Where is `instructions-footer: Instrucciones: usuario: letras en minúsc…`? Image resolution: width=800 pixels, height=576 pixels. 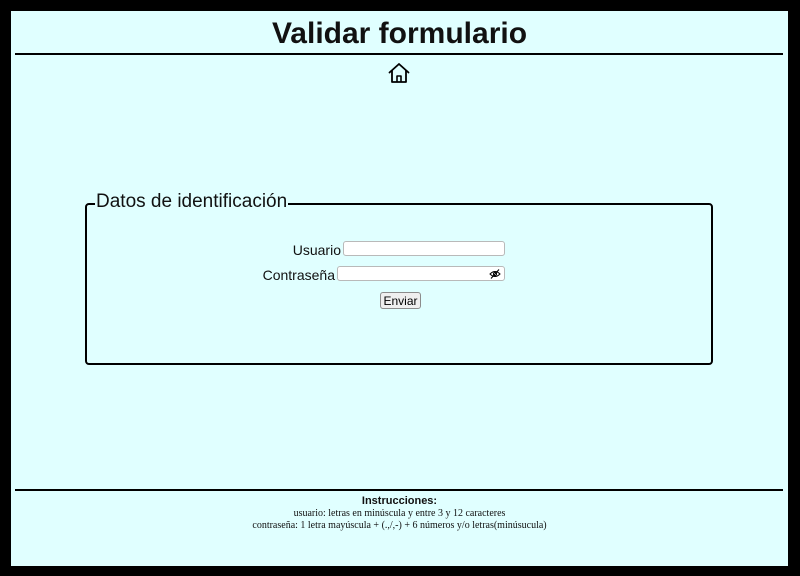
instructions-footer: Instrucciones: usuario: letras en minúsc… is located at coordinates (399, 513).